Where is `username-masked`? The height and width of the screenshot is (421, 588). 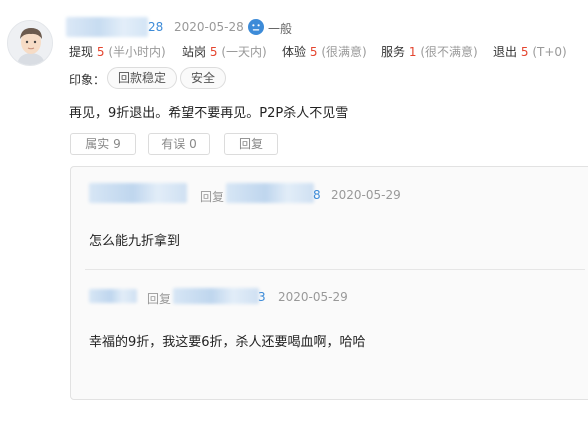 username-masked is located at coordinates (107, 27).